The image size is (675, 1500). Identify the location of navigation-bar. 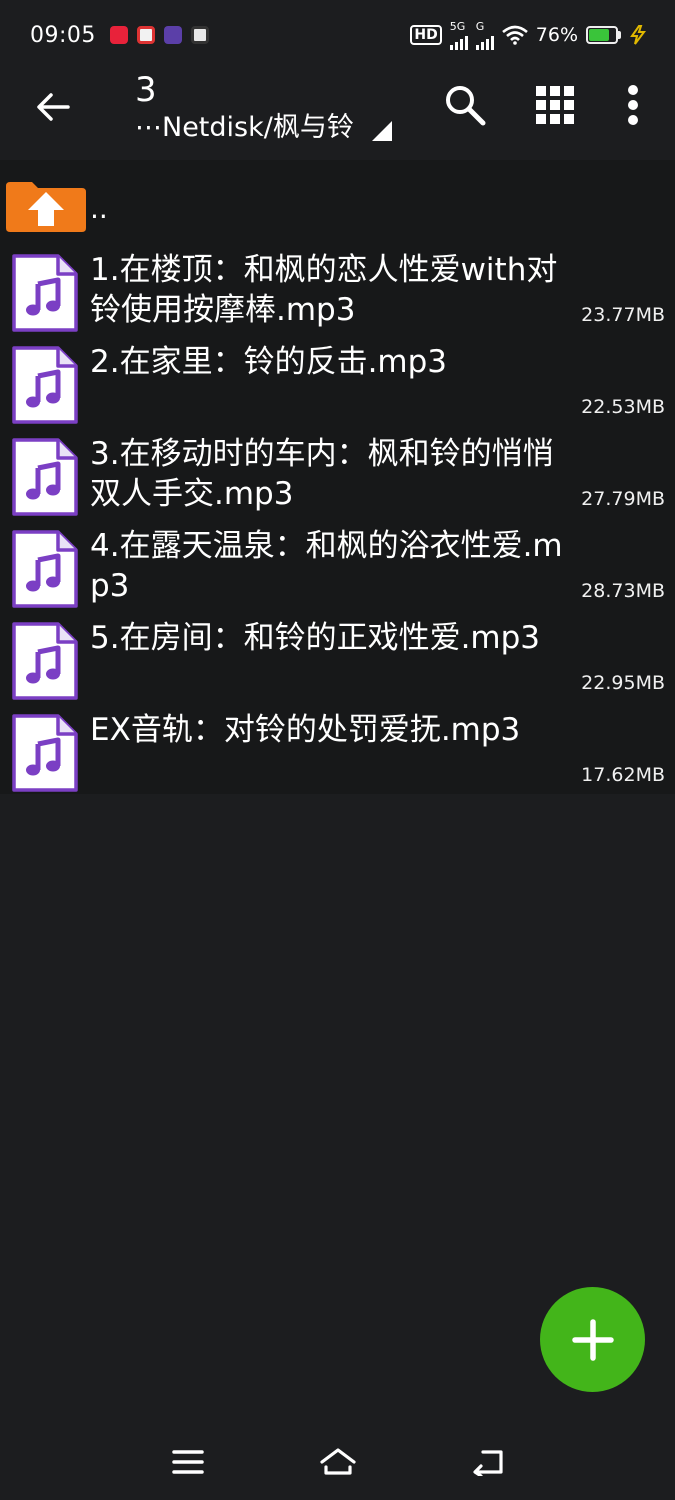
(337, 1460).